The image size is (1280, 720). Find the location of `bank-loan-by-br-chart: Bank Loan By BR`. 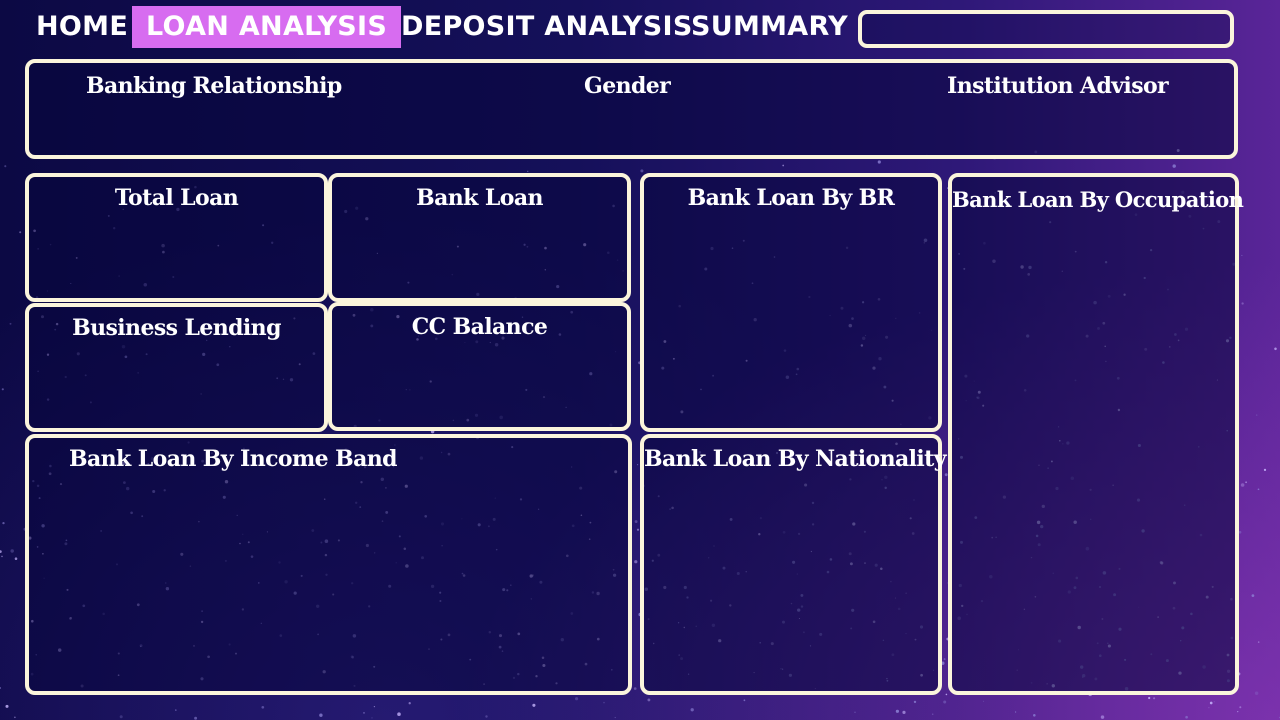

bank-loan-by-br-chart: Bank Loan By BR is located at coordinates (791, 302).